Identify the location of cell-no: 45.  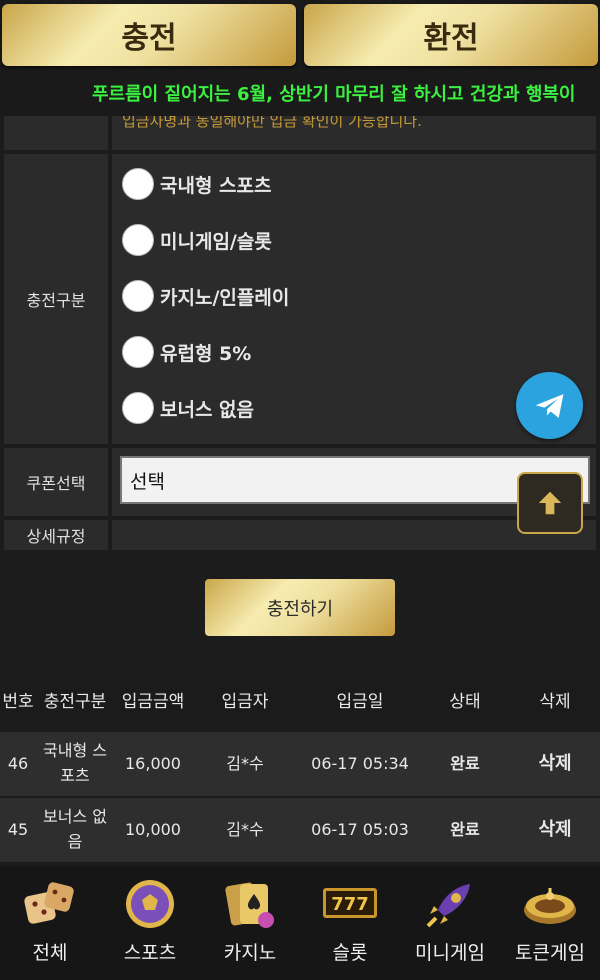
(18, 829).